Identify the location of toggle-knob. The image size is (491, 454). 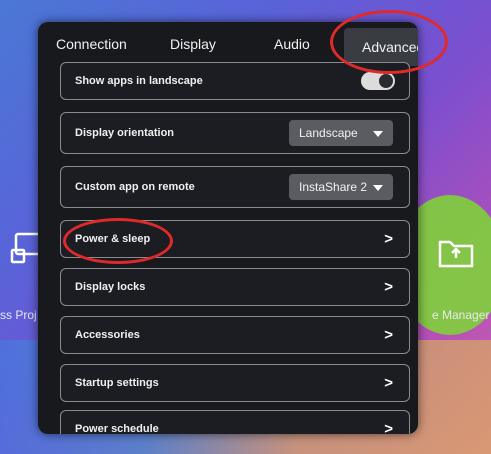
(386, 81).